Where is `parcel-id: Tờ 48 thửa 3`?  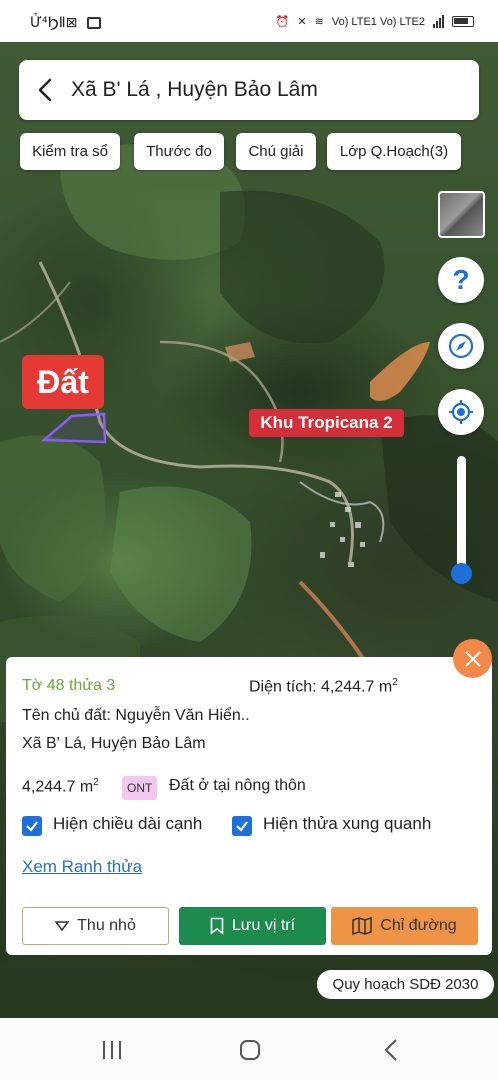
parcel-id: Tờ 48 thửa 3 is located at coordinates (69, 685).